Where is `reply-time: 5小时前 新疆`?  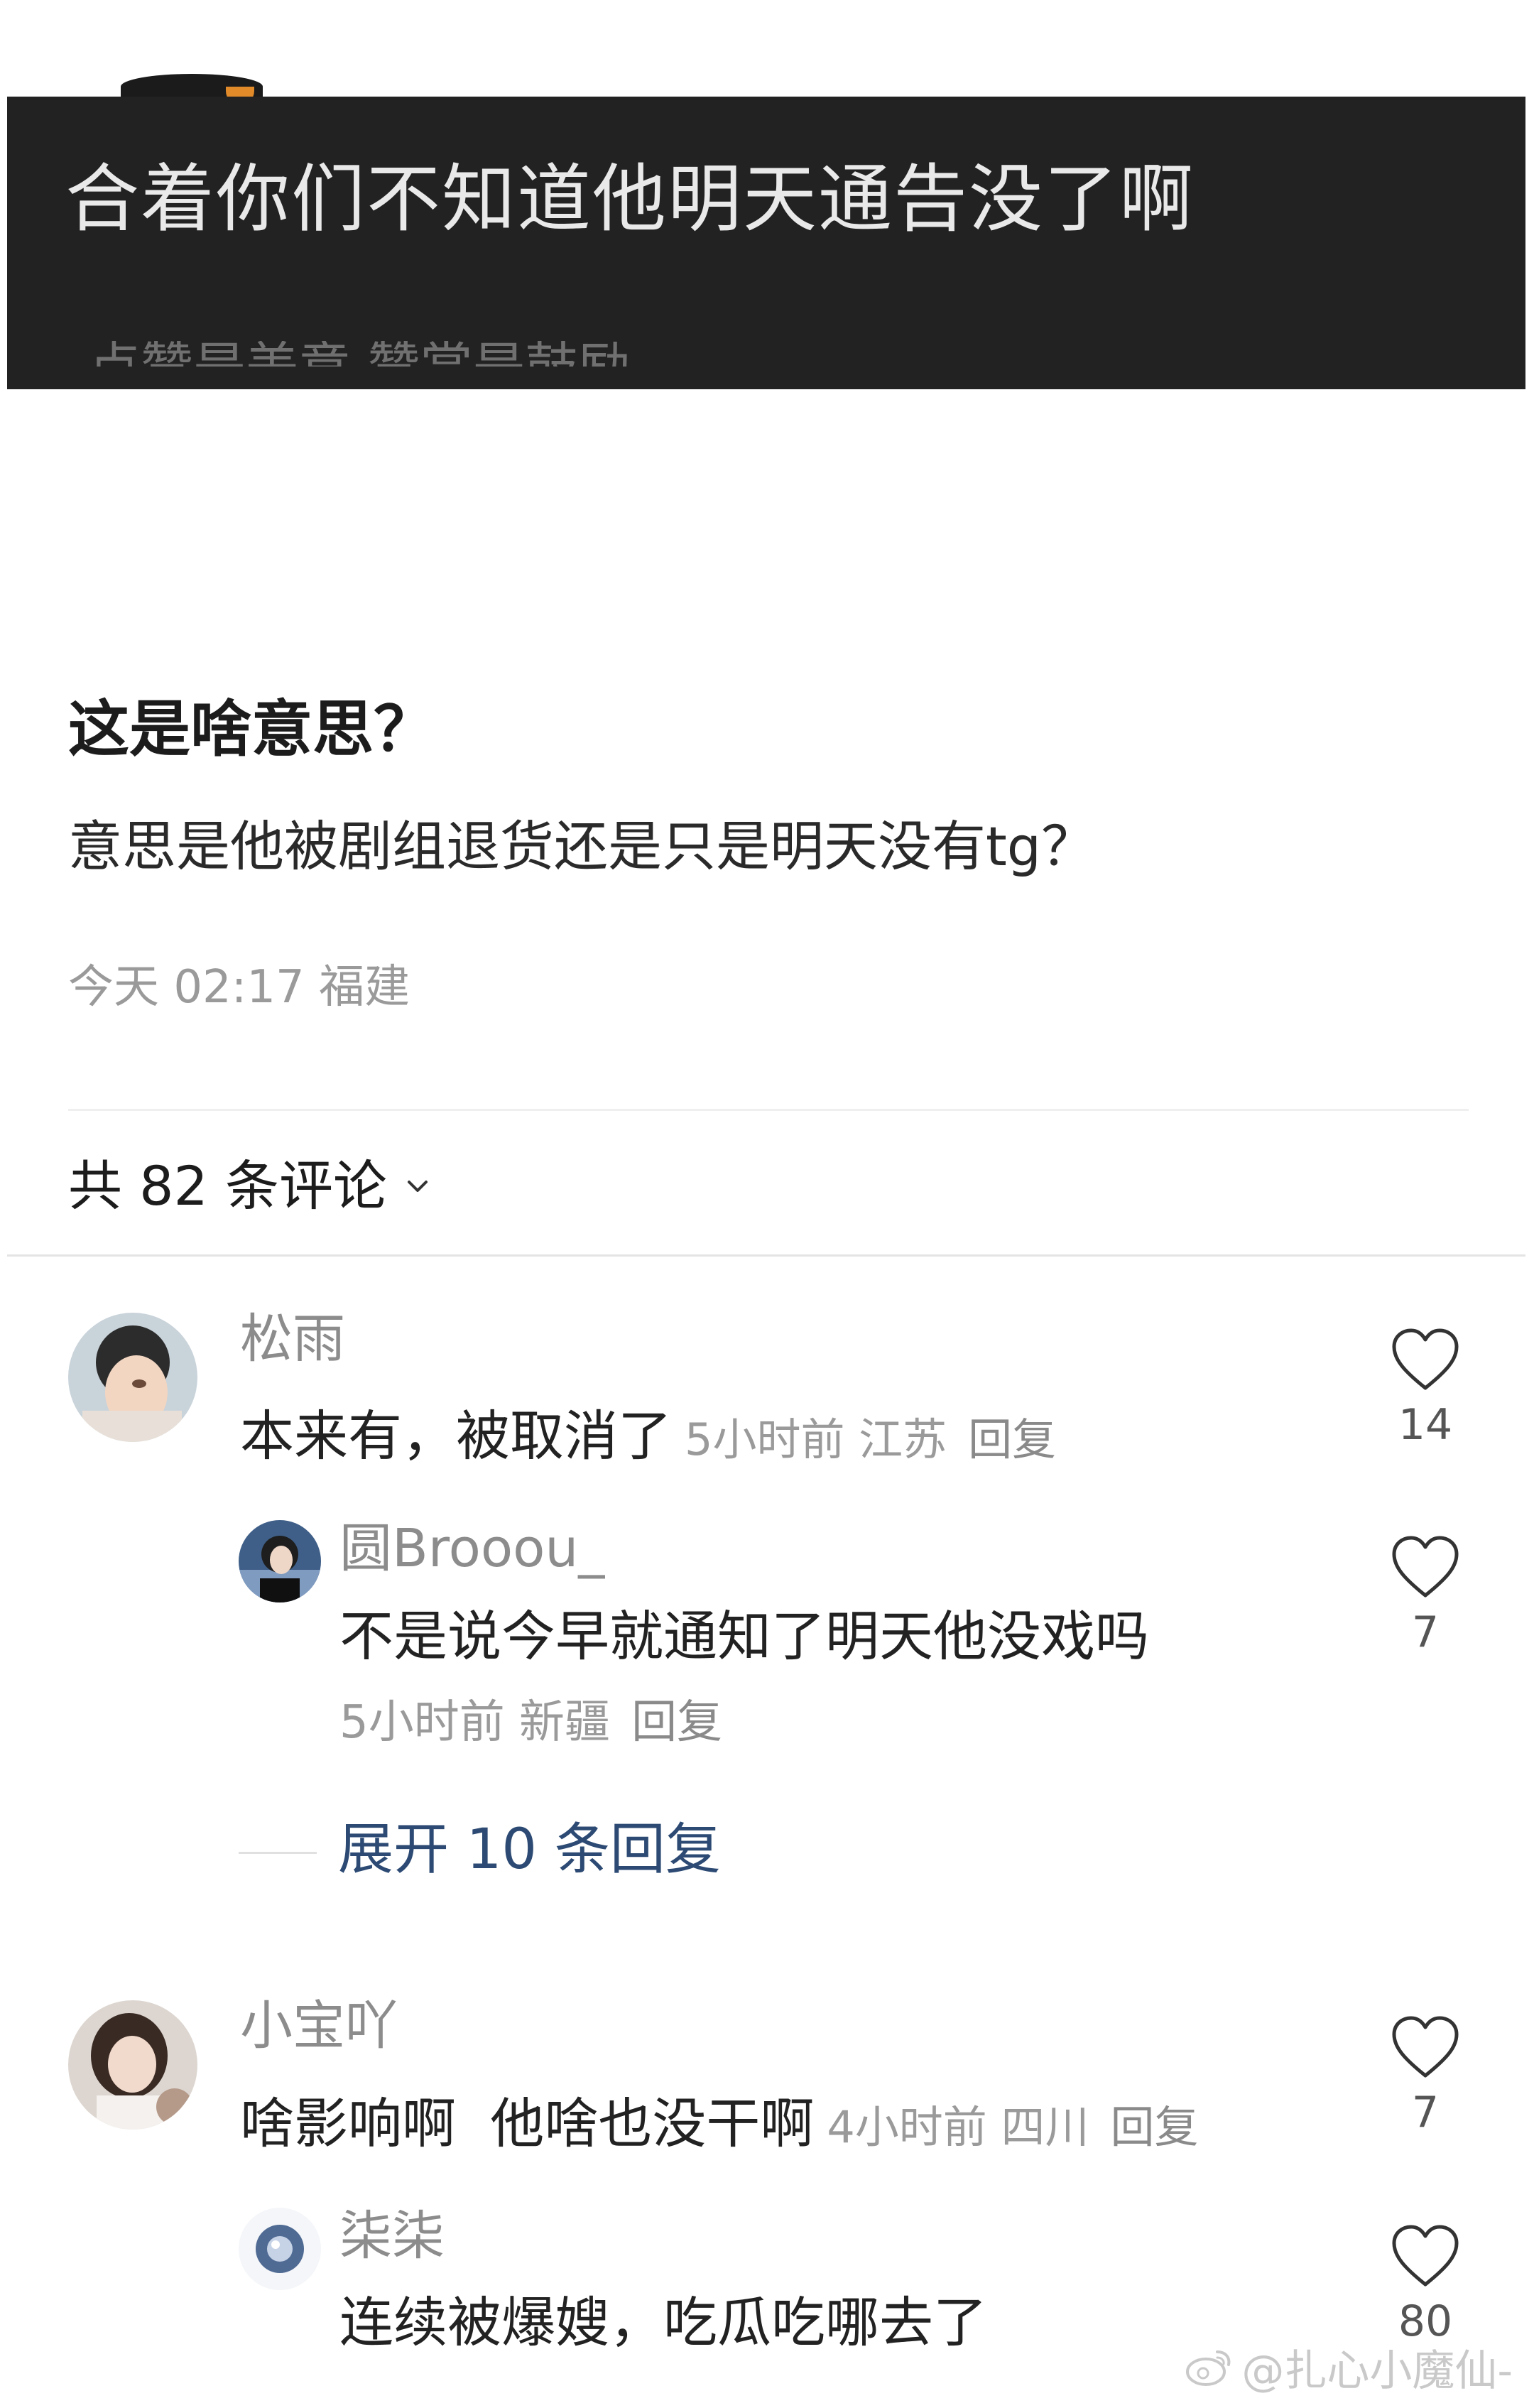
reply-time: 5小时前 新疆 is located at coordinates (475, 1722).